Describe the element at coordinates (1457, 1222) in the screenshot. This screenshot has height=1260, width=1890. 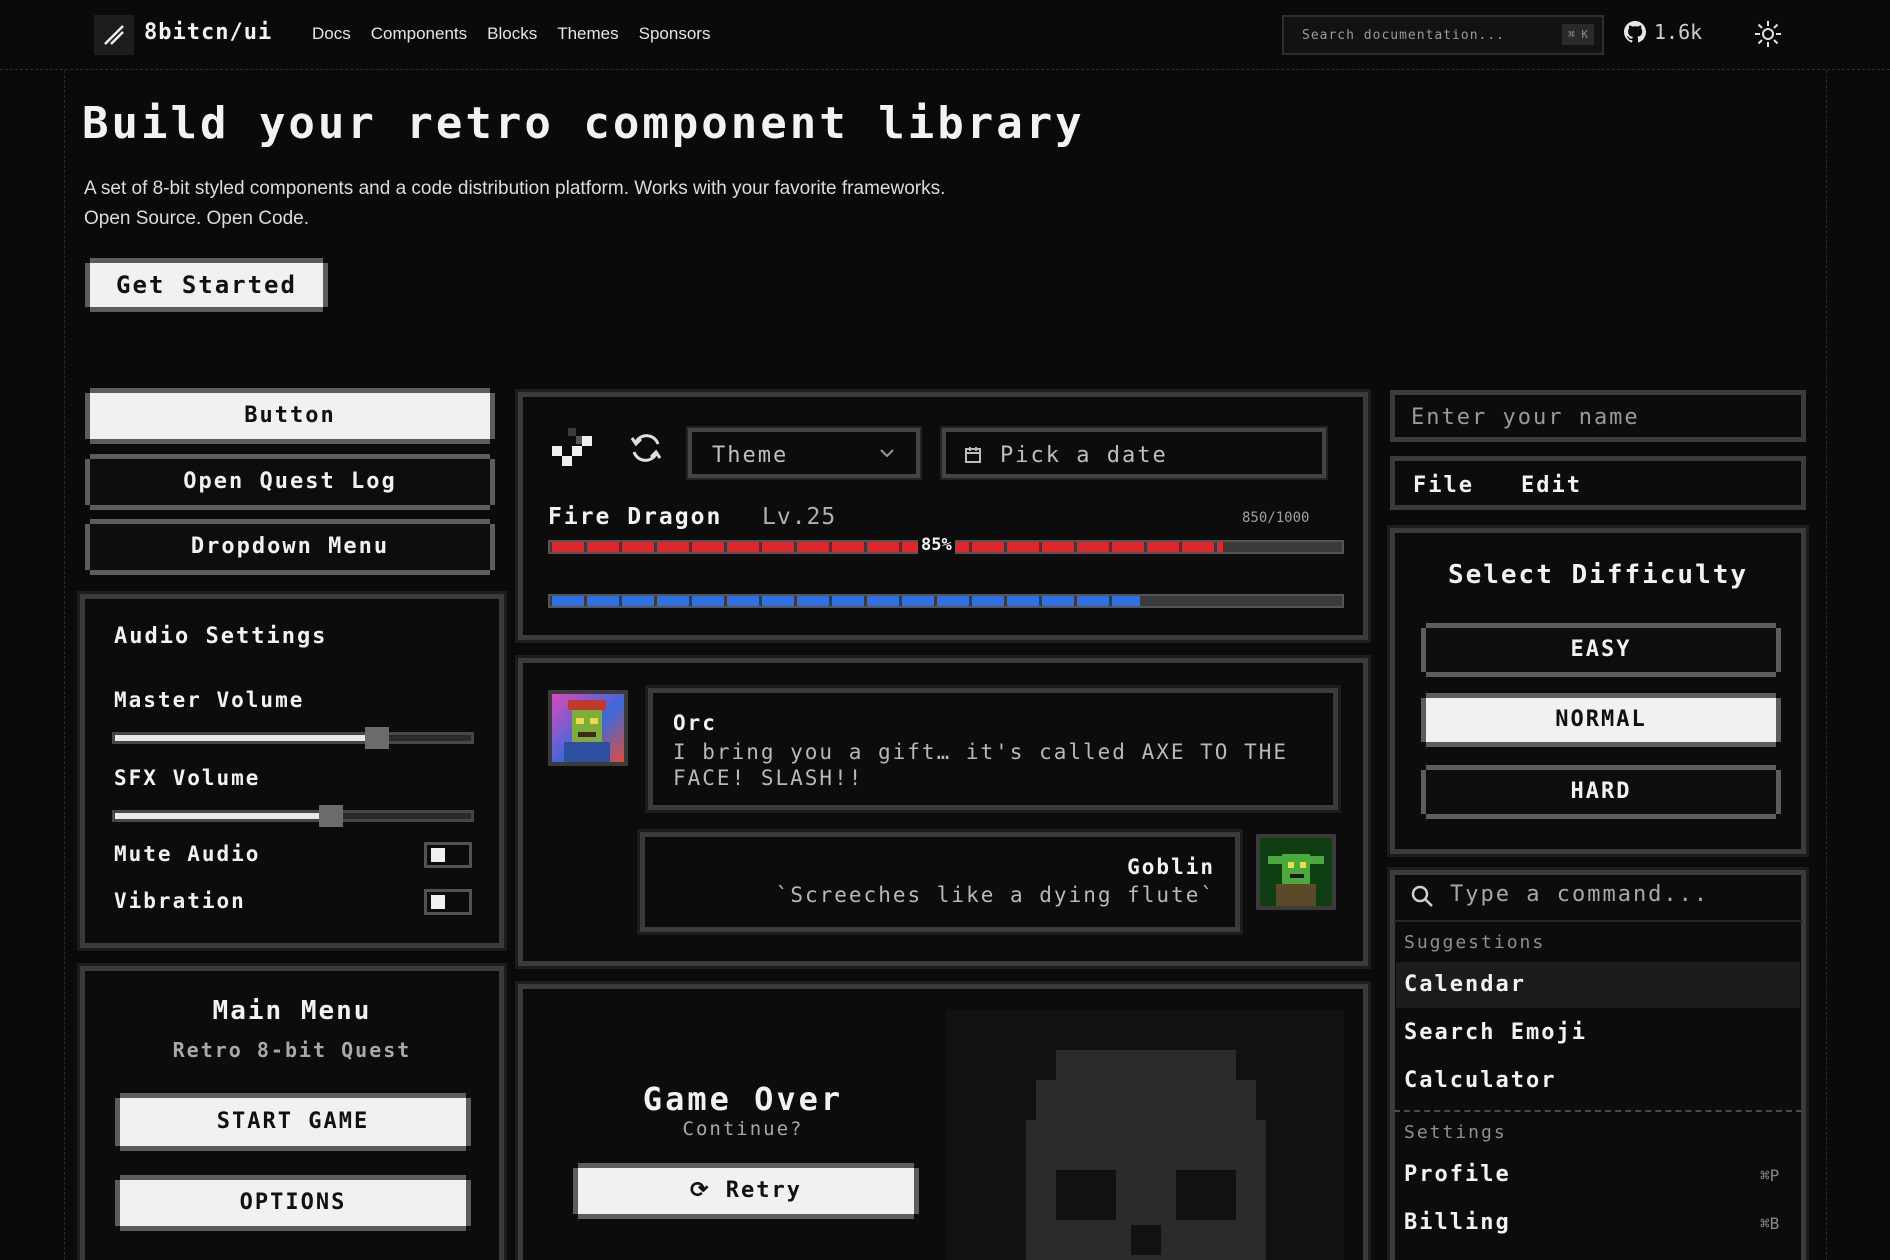
I see `command-item-billing: Billing` at that location.